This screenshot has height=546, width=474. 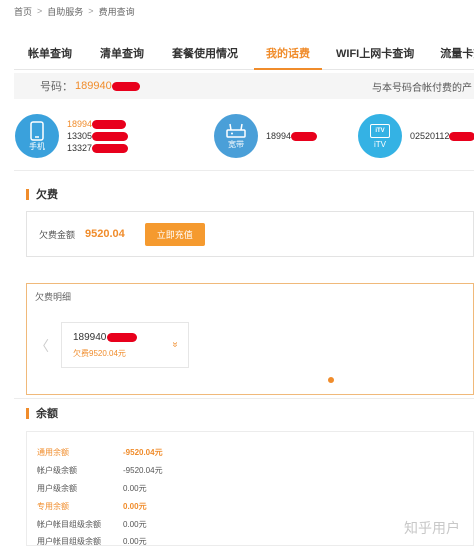 What do you see at coordinates (236, 144) in the screenshot?
I see `broadband-label: 宽带` at bounding box center [236, 144].